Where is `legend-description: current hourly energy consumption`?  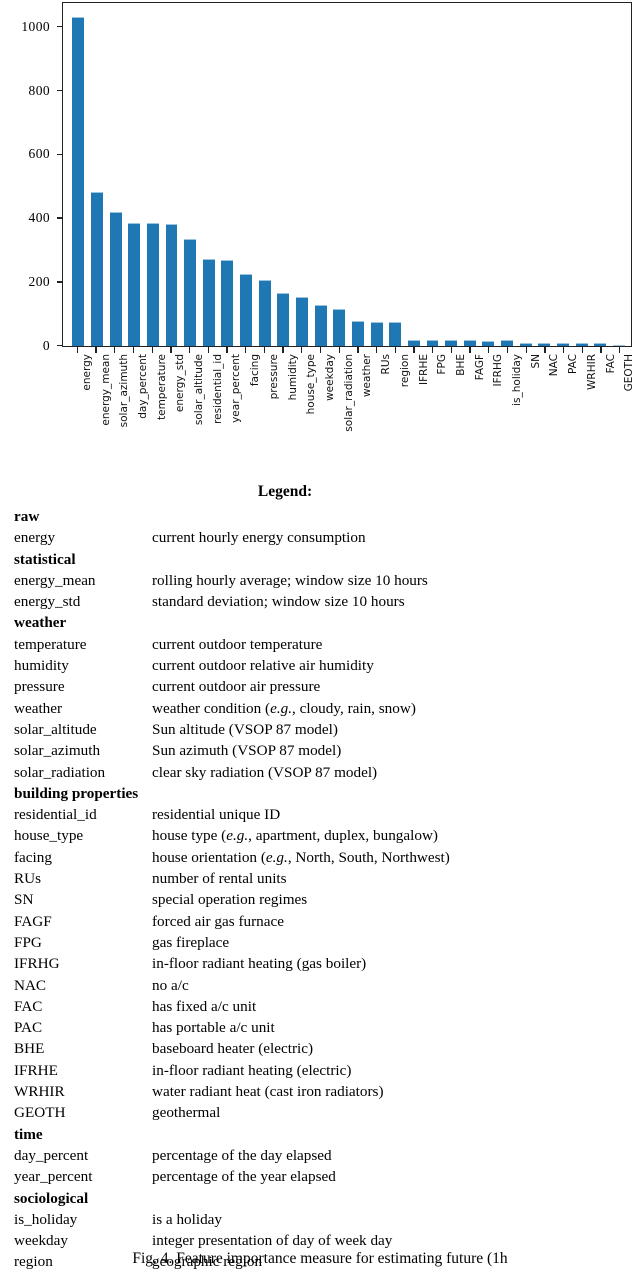
legend-description: current hourly energy consumption is located at coordinates (259, 538).